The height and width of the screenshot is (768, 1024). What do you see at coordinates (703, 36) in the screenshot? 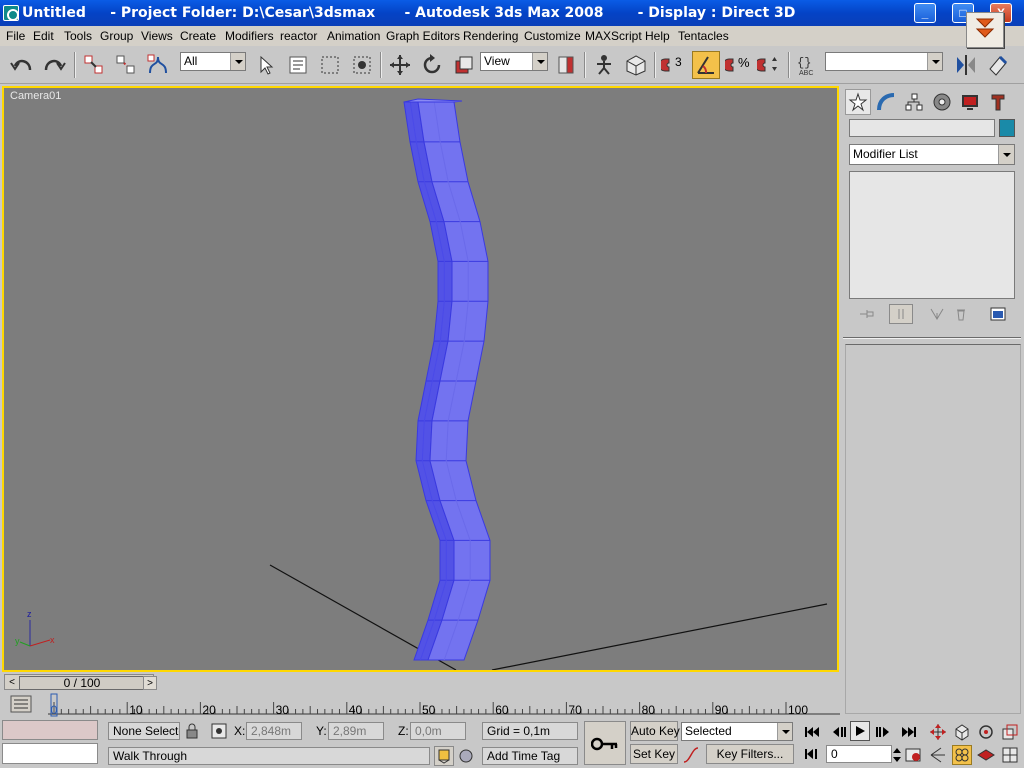
I see `menu-tentacles: Tentacles` at bounding box center [703, 36].